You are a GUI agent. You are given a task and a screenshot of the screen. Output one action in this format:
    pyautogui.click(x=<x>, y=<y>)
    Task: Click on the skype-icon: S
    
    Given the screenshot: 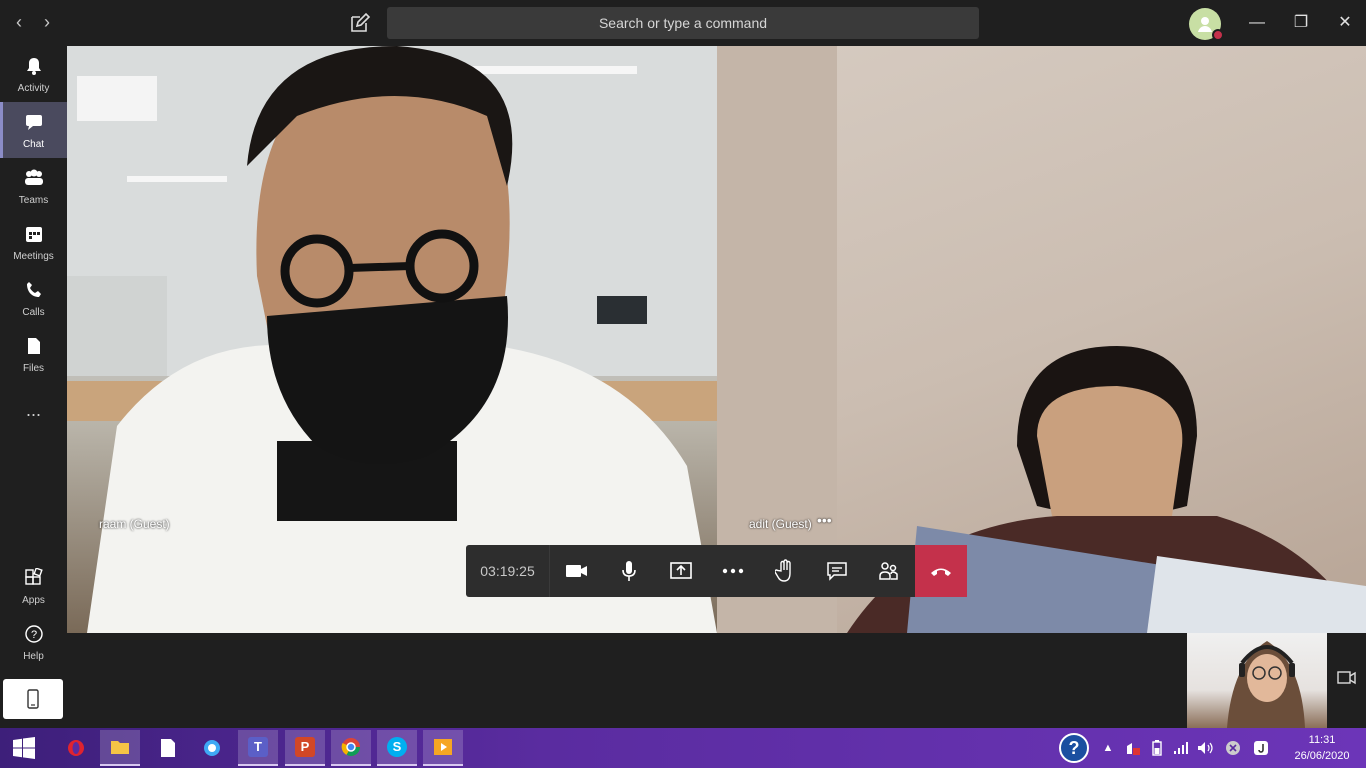 What is the action you would take?
    pyautogui.click(x=397, y=747)
    